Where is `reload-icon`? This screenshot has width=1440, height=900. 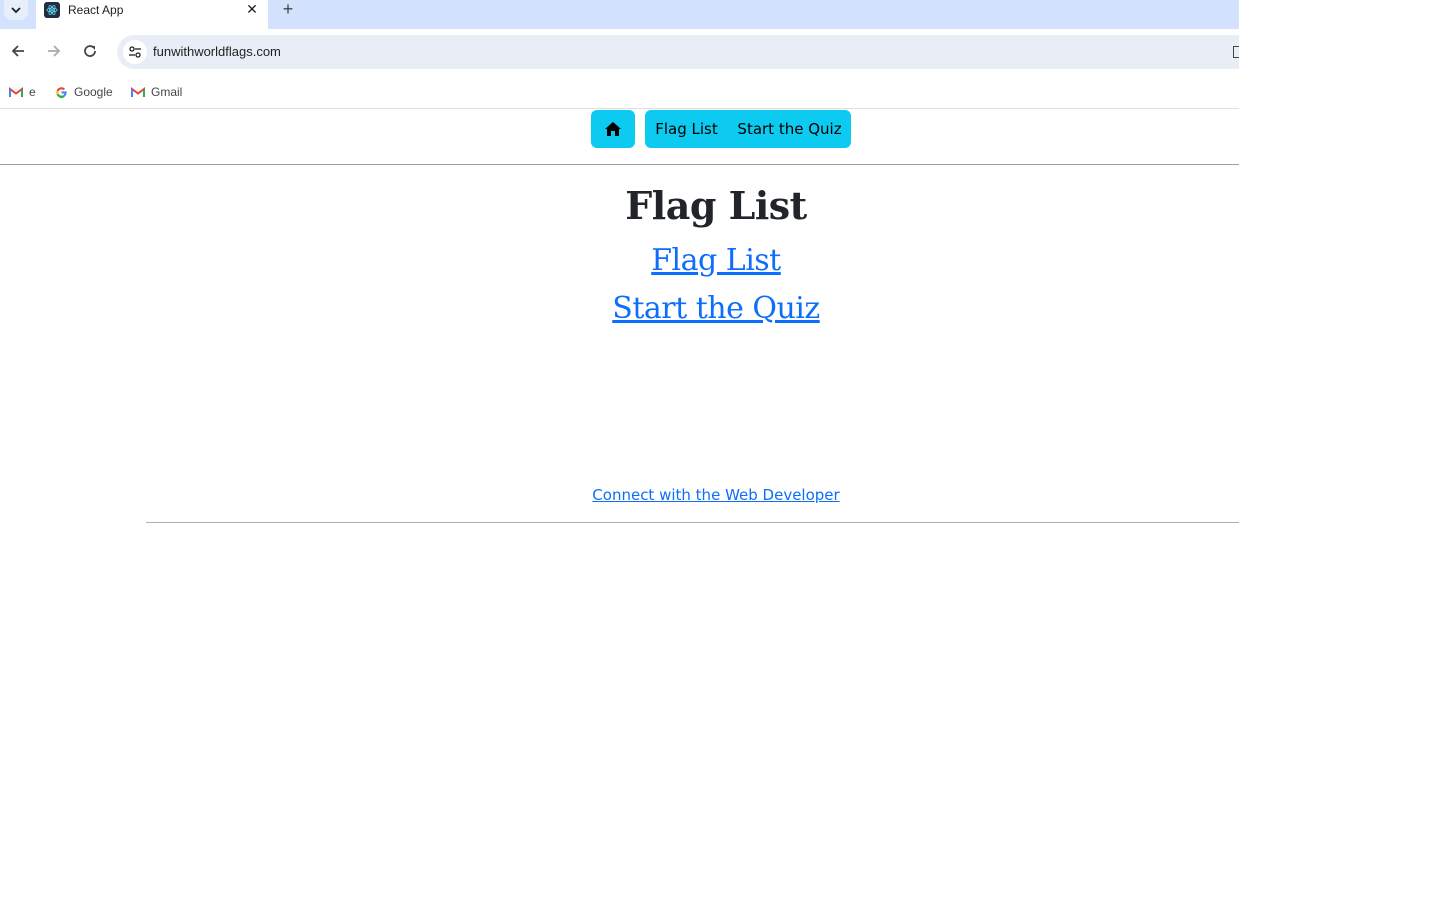 reload-icon is located at coordinates (90, 51).